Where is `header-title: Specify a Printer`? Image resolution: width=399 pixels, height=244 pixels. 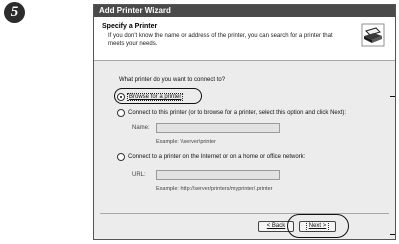 header-title: Specify a Printer is located at coordinates (130, 26).